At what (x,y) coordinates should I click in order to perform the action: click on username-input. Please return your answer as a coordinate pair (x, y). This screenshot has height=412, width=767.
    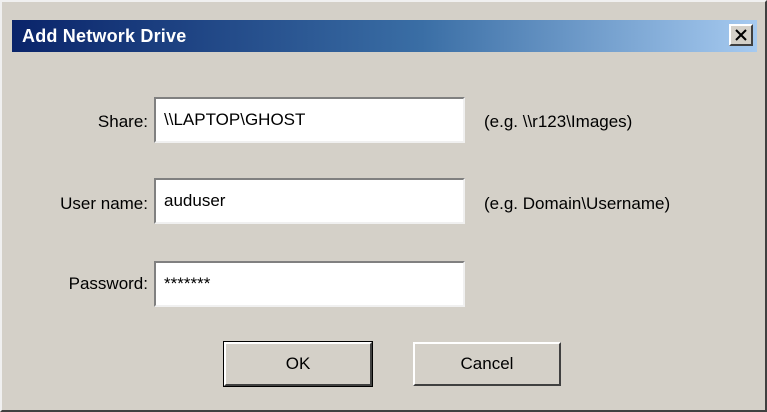
    Looking at the image, I should click on (309, 201).